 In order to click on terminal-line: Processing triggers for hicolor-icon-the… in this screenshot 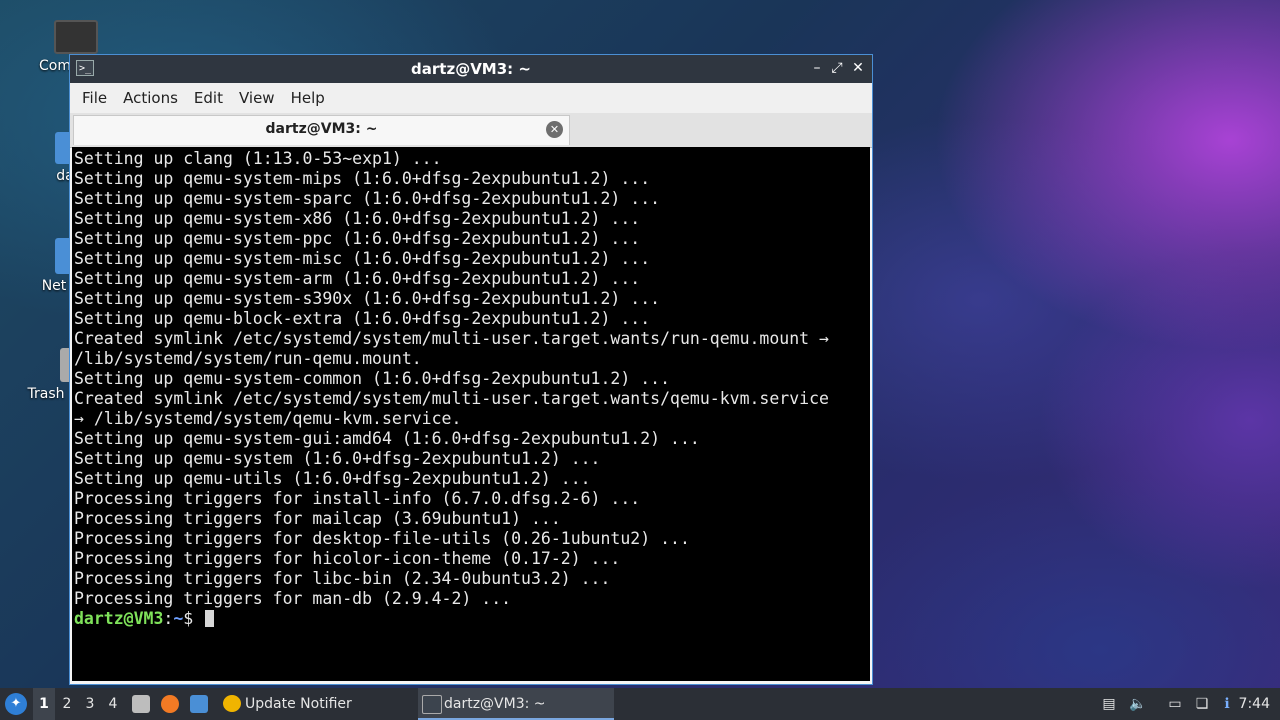, I will do `click(347, 558)`.